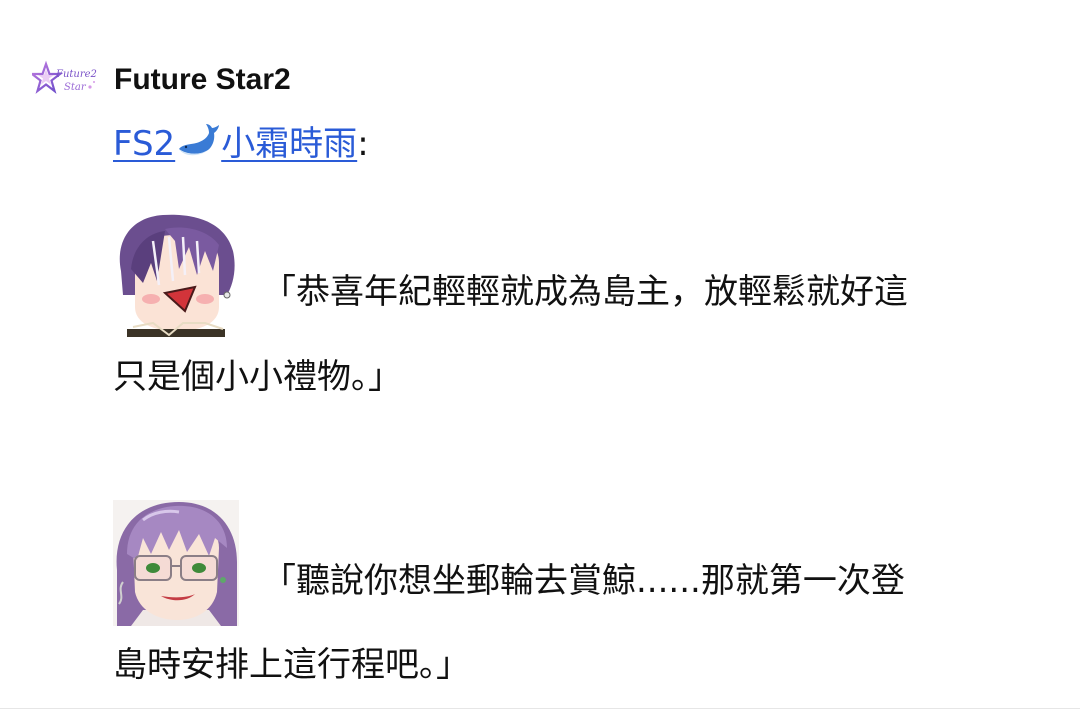 The height and width of the screenshot is (714, 1080). I want to click on author-suffix: 小霜時雨, so click(289, 144).